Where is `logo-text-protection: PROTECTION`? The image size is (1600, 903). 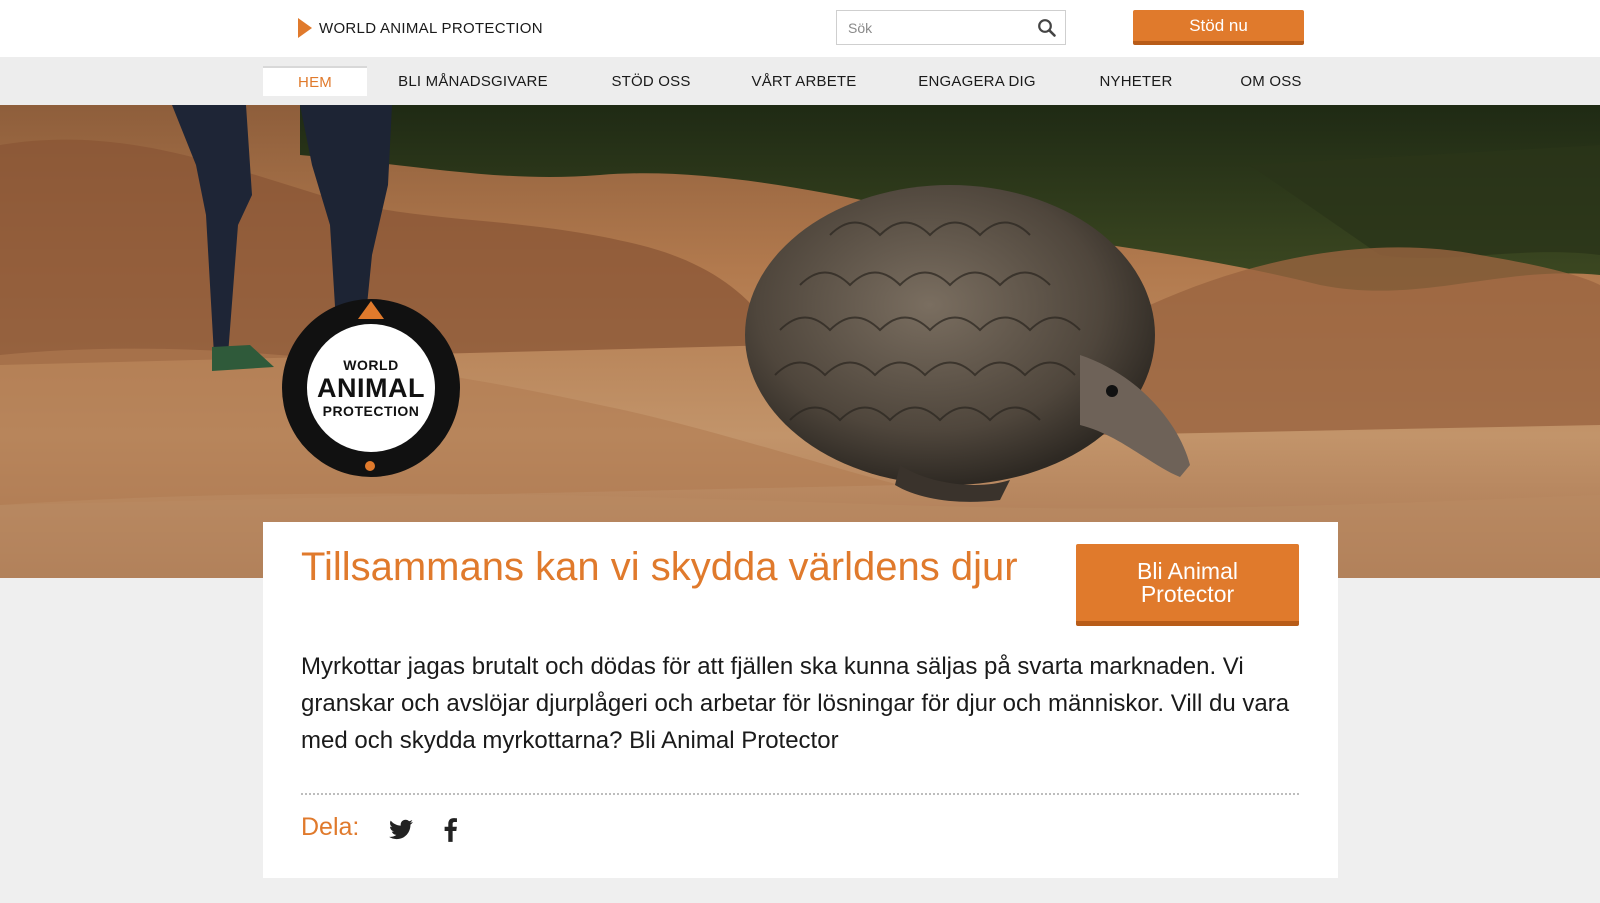
logo-text-protection: PROTECTION is located at coordinates (371, 411).